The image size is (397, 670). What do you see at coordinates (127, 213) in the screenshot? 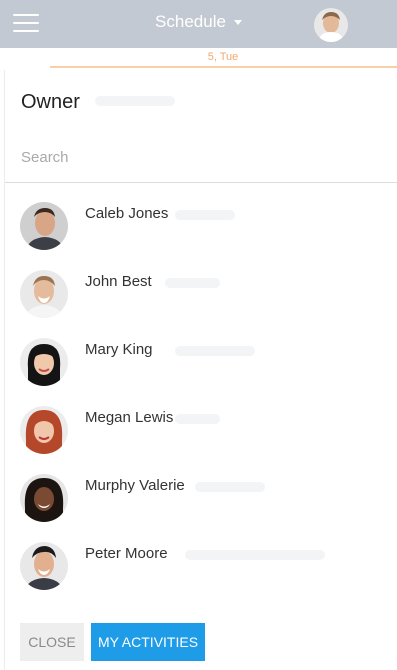
I see `owner-name: Caleb Jones` at bounding box center [127, 213].